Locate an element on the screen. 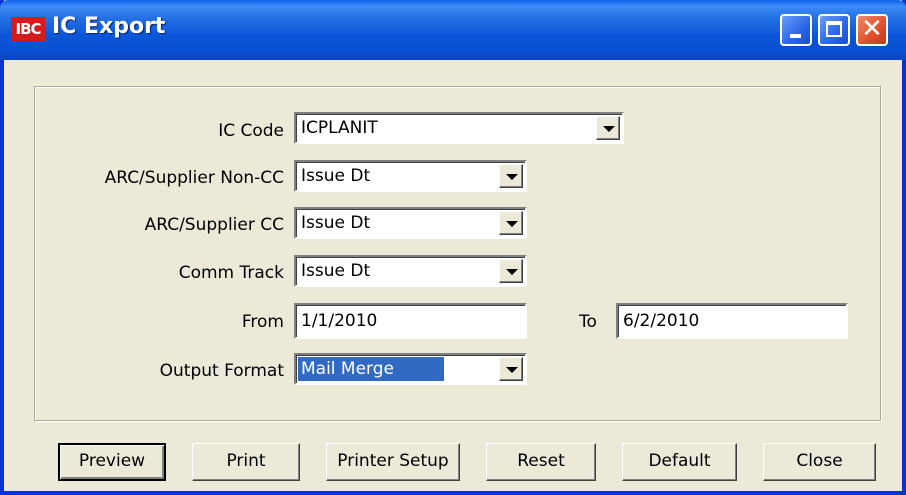 This screenshot has height=495, width=906. close-window-button: ✕ is located at coordinates (872, 30).